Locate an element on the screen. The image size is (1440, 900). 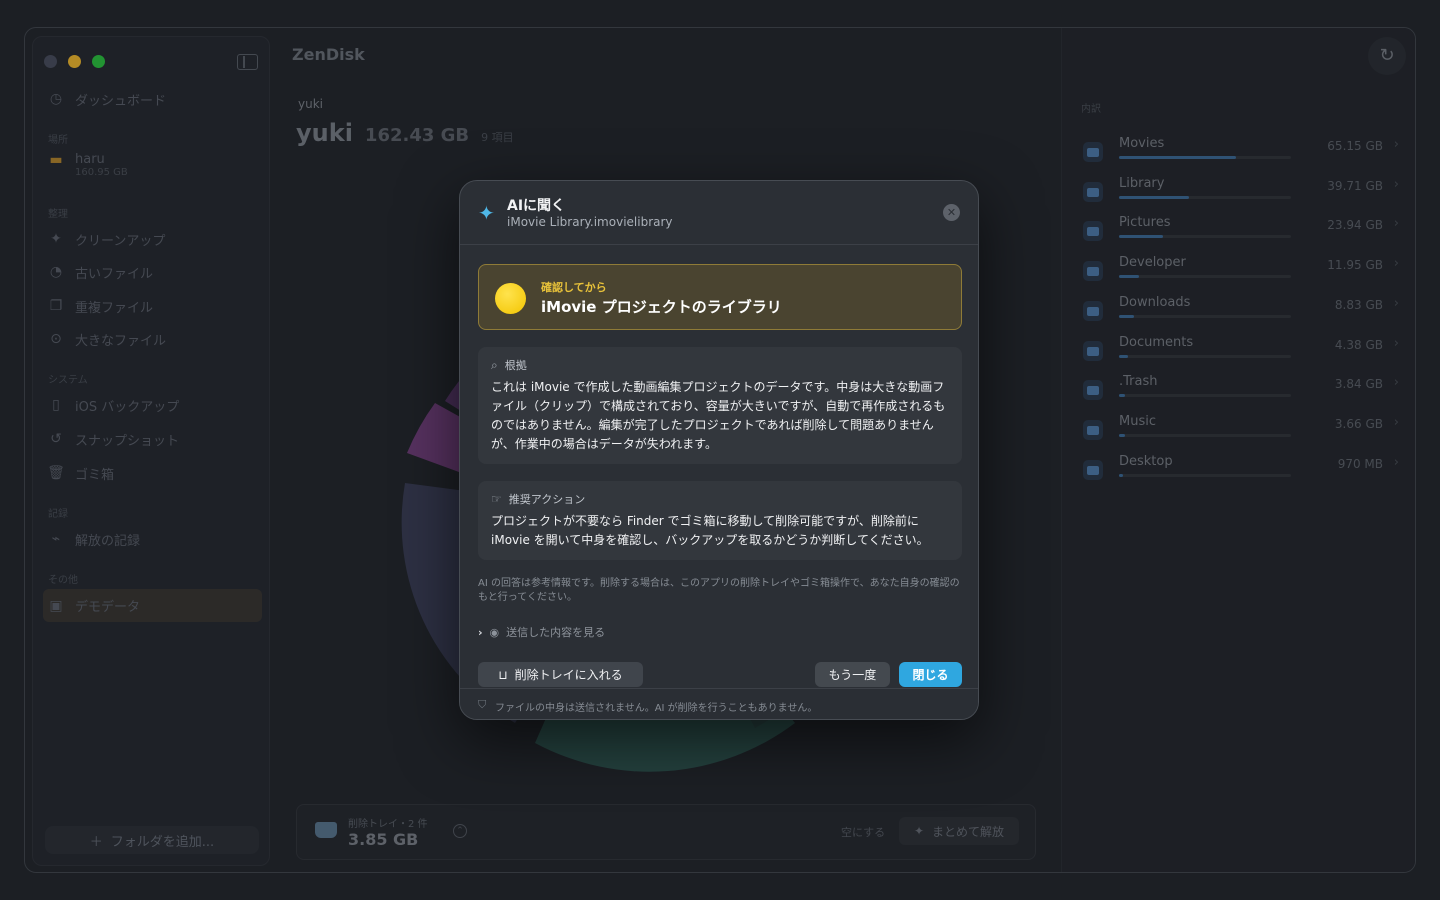
close-icon: ✕ is located at coordinates (951, 212).